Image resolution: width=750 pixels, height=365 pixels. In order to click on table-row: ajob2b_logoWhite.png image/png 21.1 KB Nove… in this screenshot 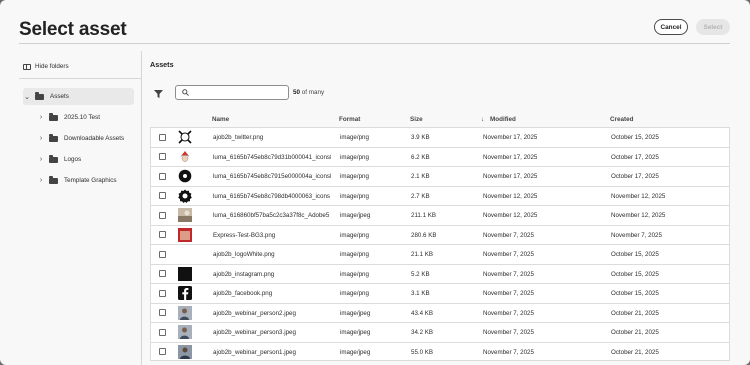, I will do `click(440, 254)`.